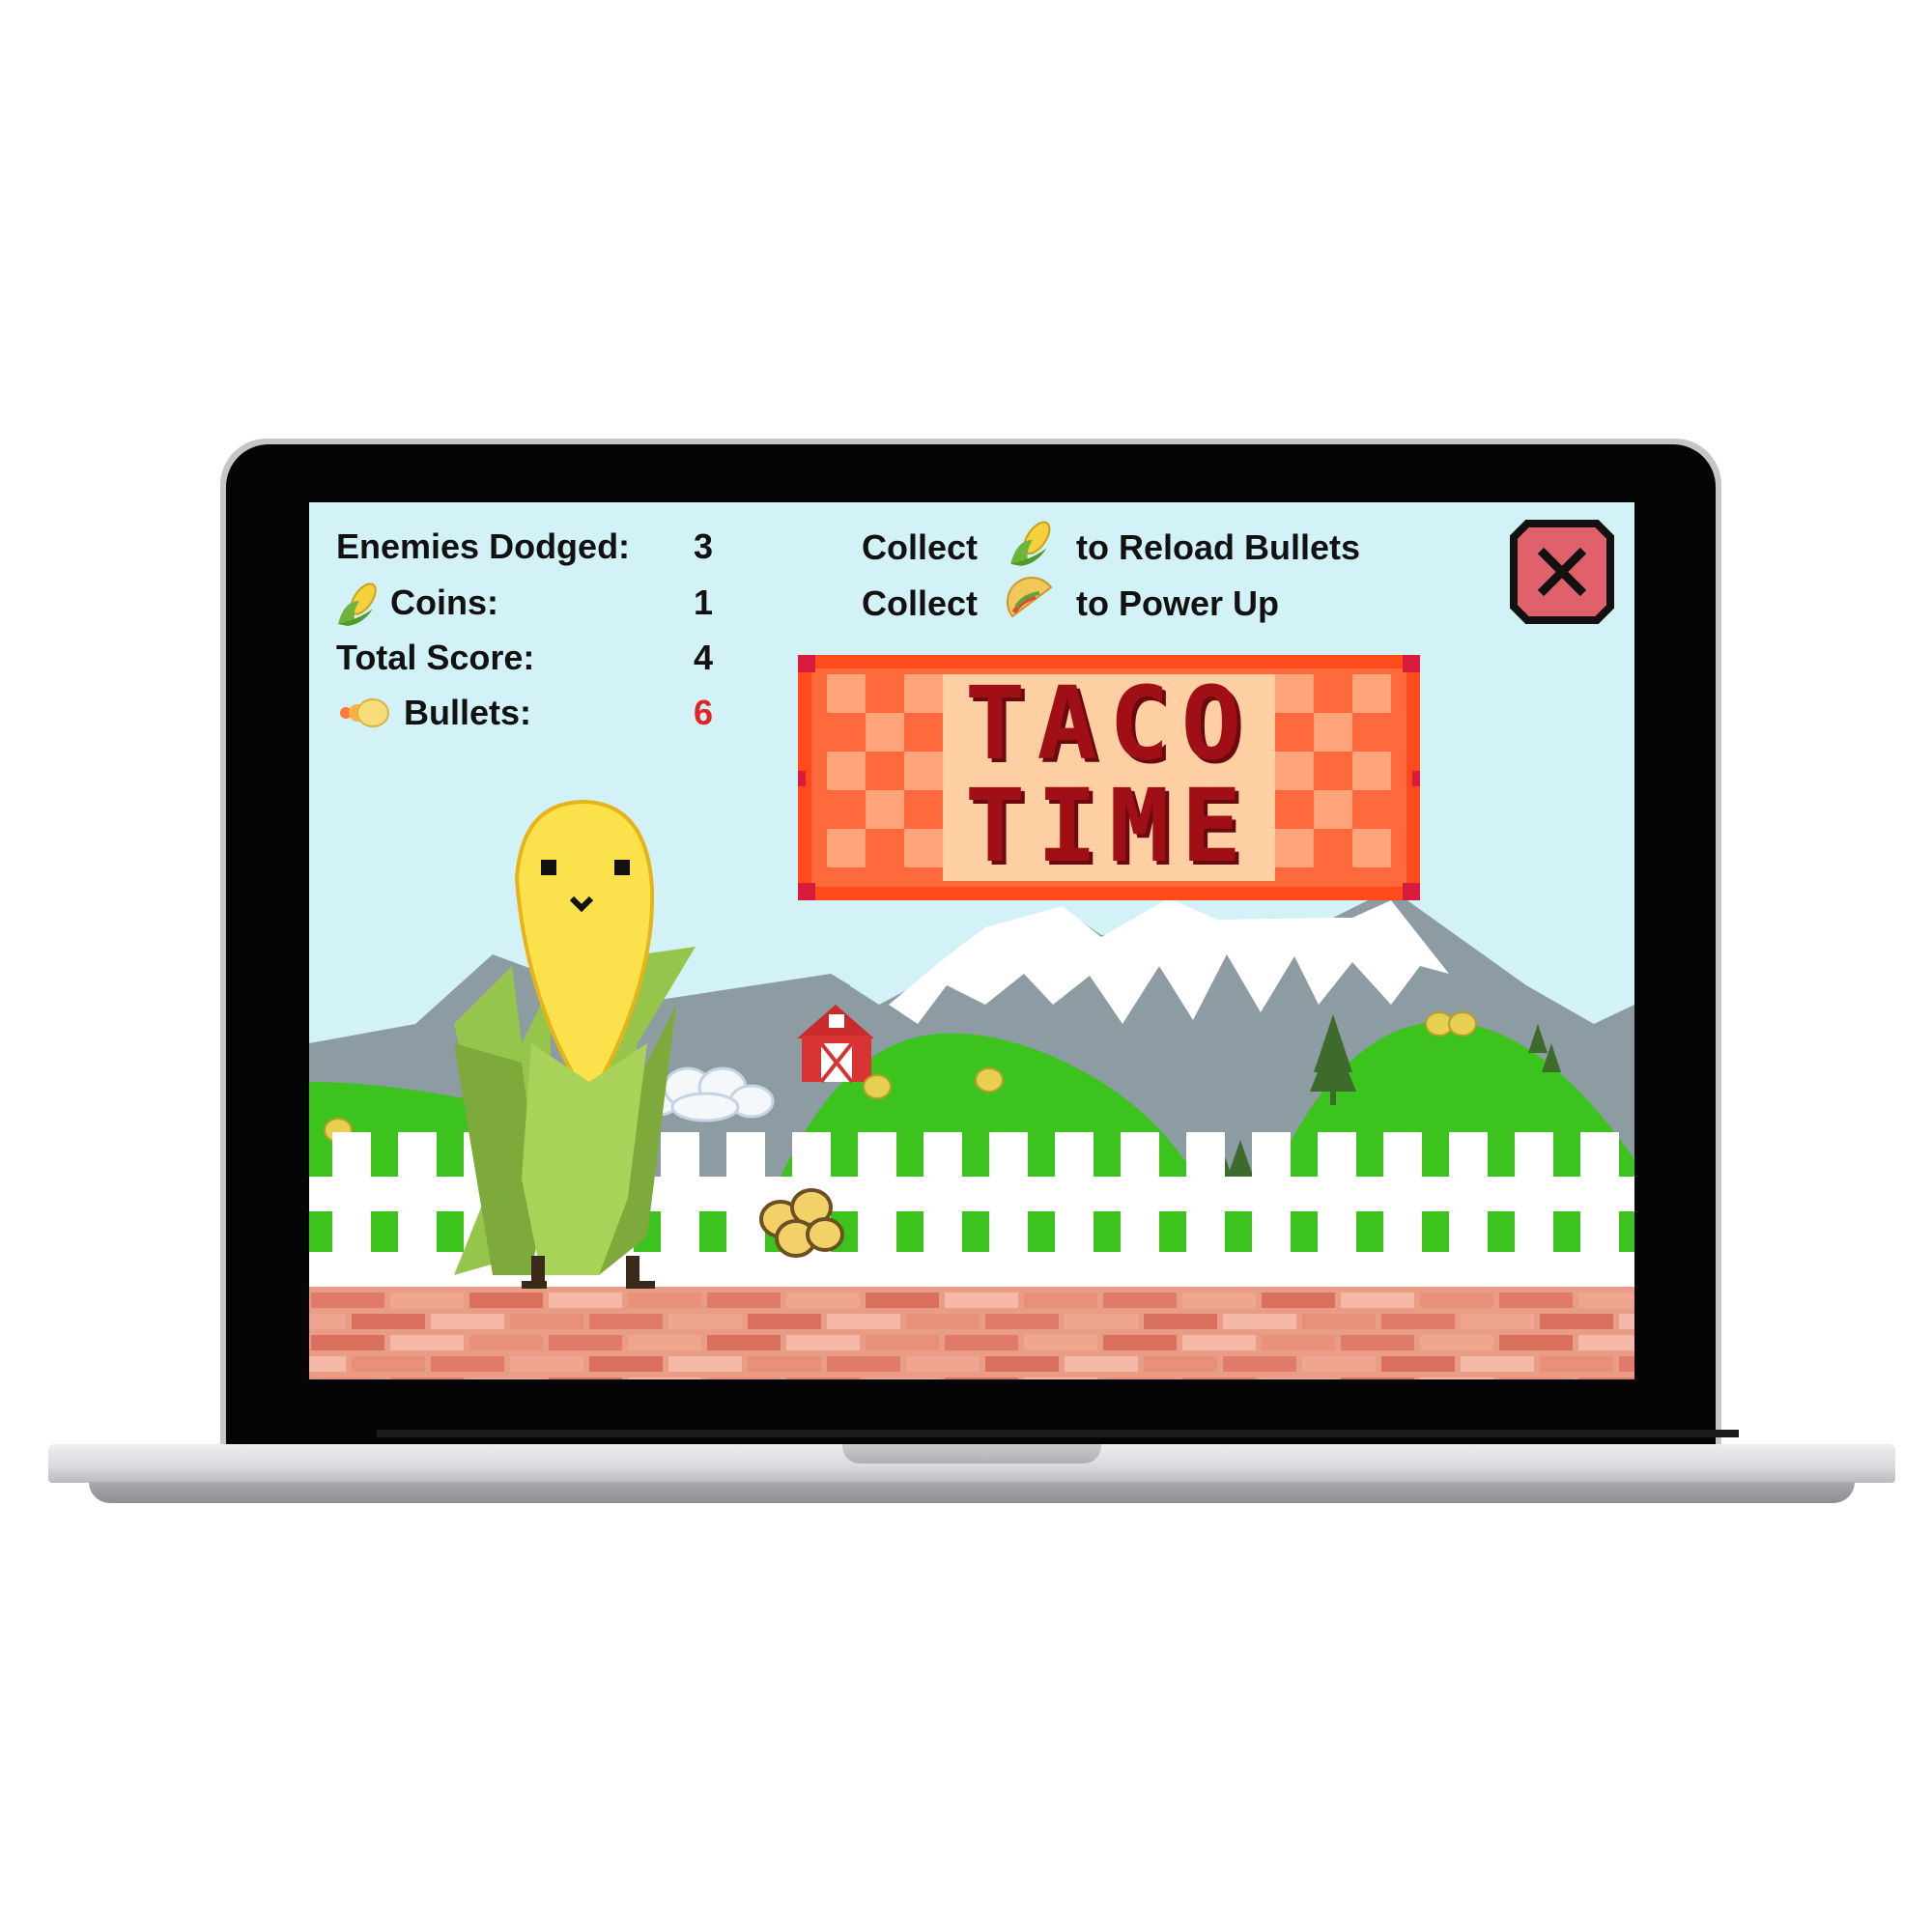 This screenshot has height=1932, width=1932. What do you see at coordinates (1030, 597) in the screenshot?
I see `taco-icon` at bounding box center [1030, 597].